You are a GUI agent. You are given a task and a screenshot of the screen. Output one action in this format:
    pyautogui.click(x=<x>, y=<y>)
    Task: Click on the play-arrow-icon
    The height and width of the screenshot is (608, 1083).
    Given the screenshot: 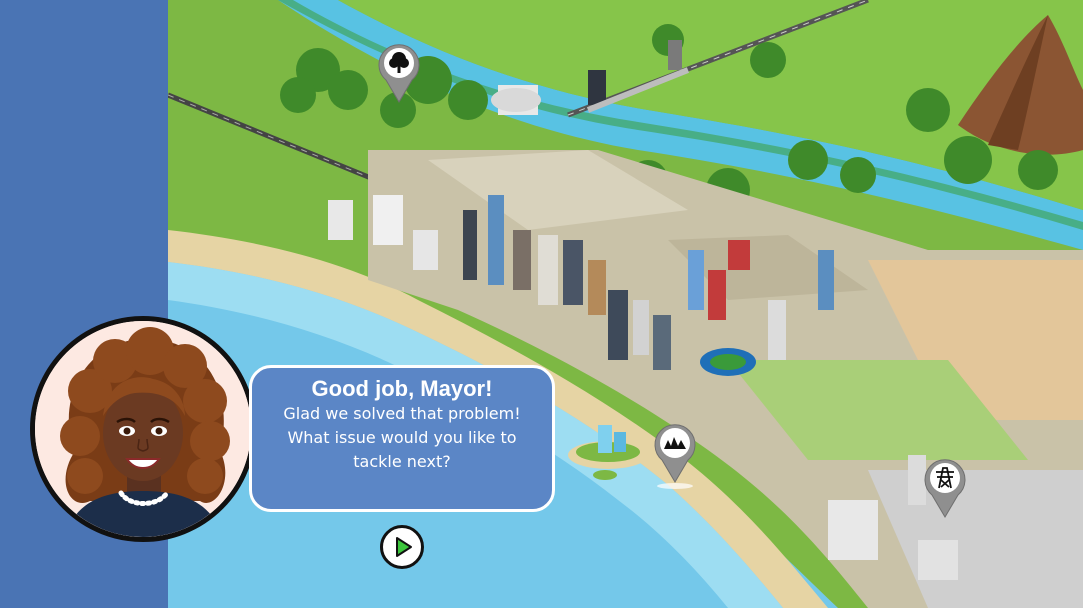 What is the action you would take?
    pyautogui.click(x=402, y=547)
    